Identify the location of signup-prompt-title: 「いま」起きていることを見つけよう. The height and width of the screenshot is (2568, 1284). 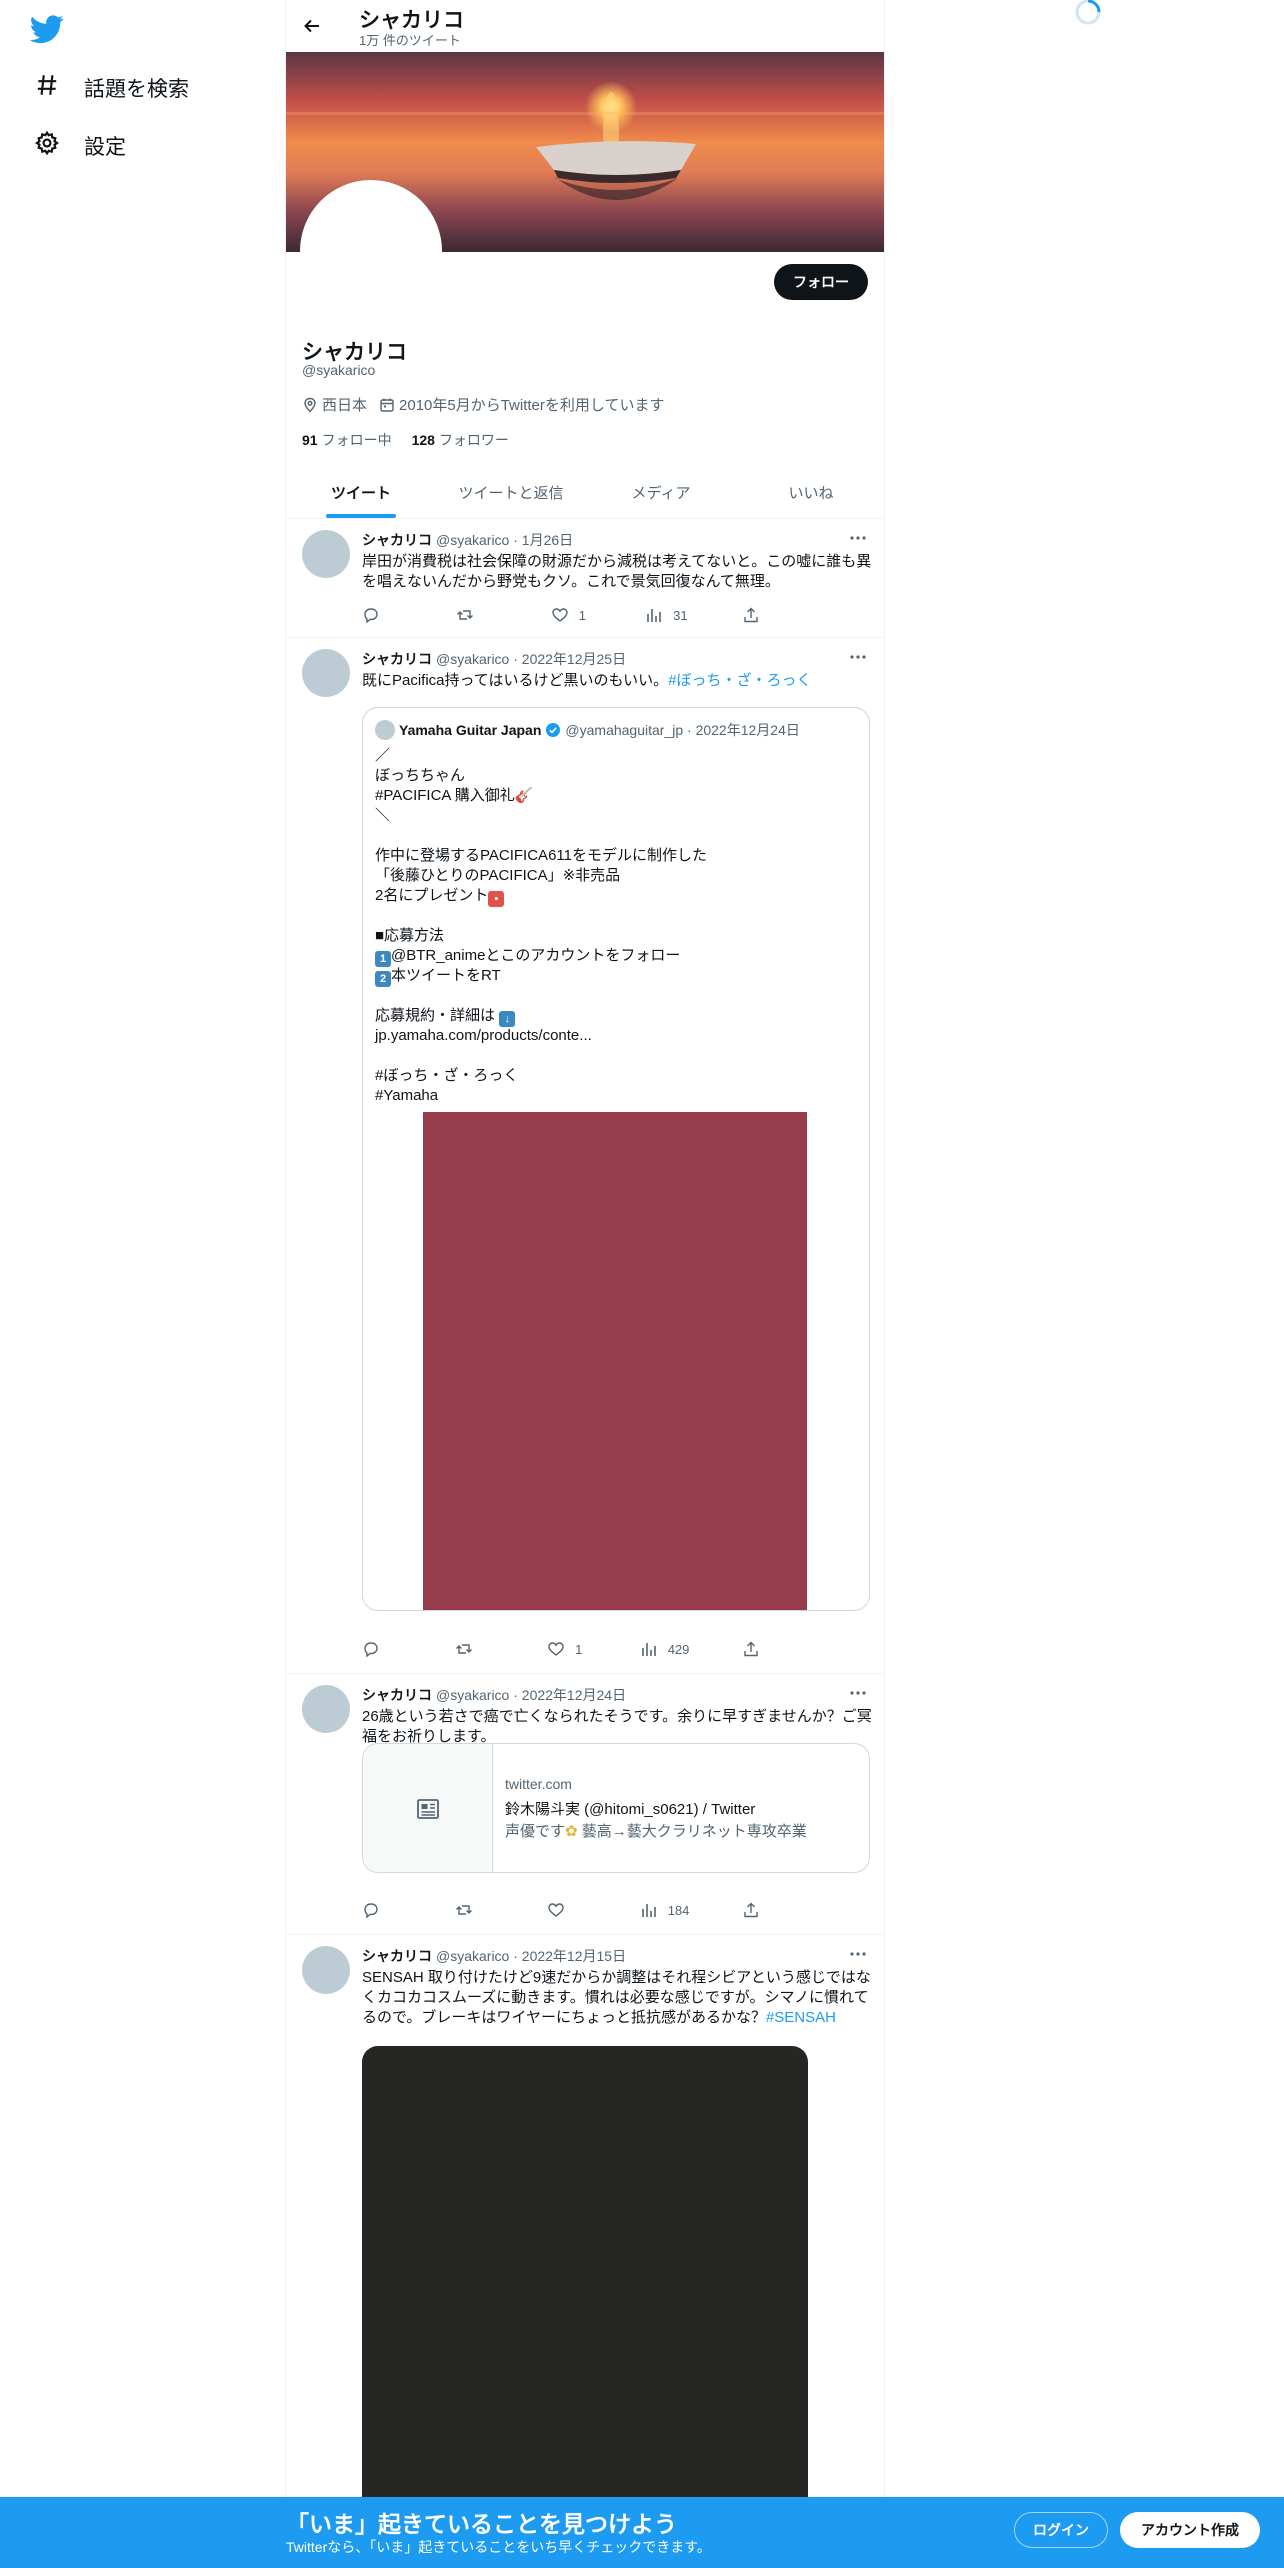
(481, 2524).